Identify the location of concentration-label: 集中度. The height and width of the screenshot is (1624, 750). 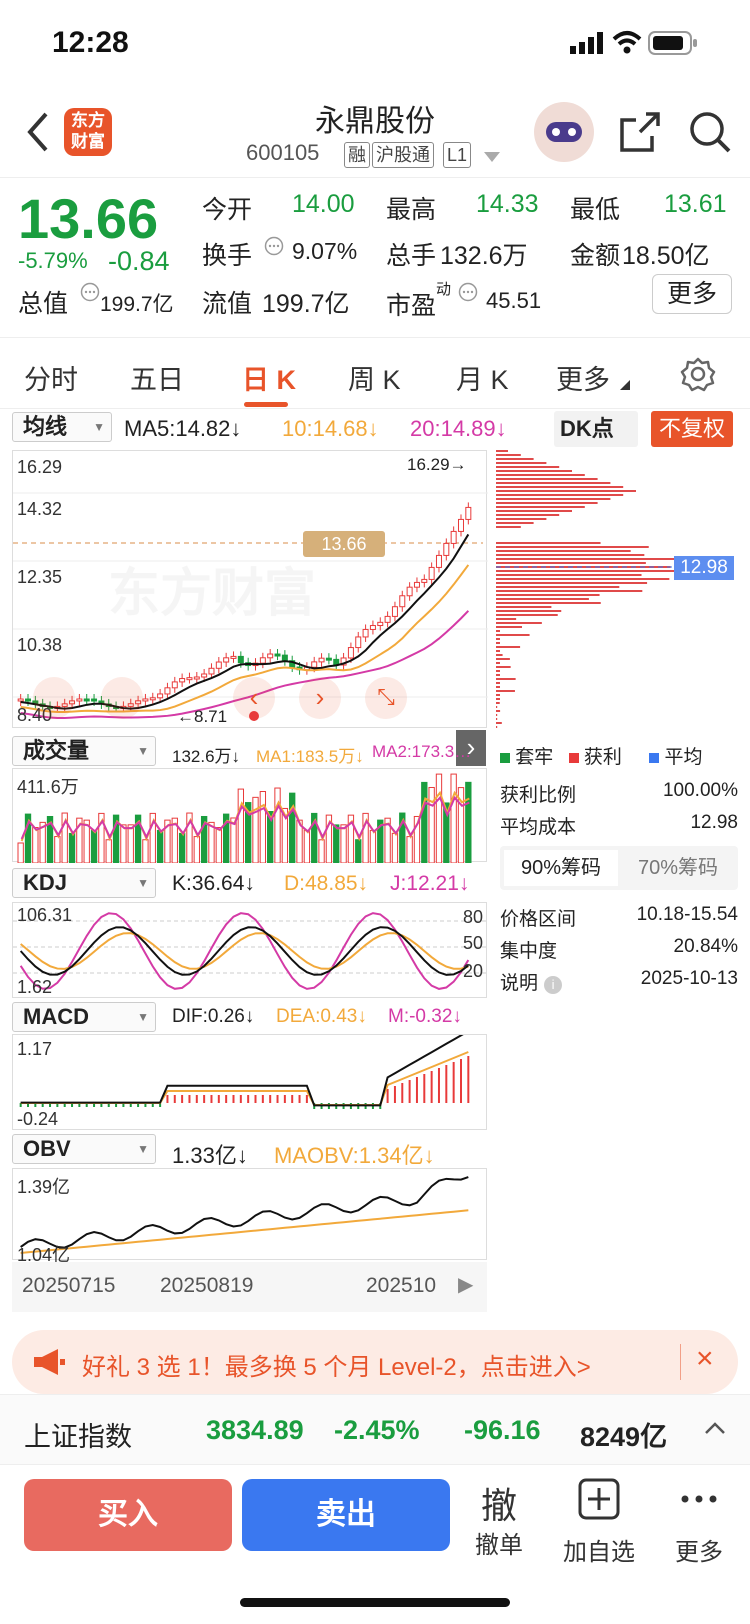
(529, 951).